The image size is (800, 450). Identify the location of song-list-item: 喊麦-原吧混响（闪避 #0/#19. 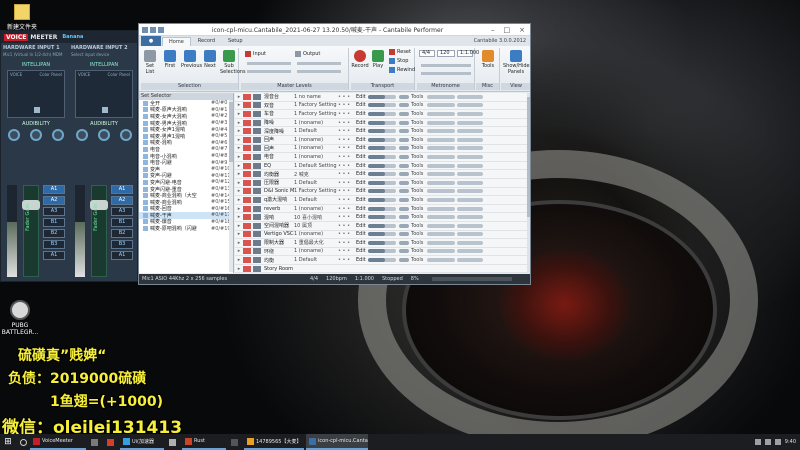
(186, 228).